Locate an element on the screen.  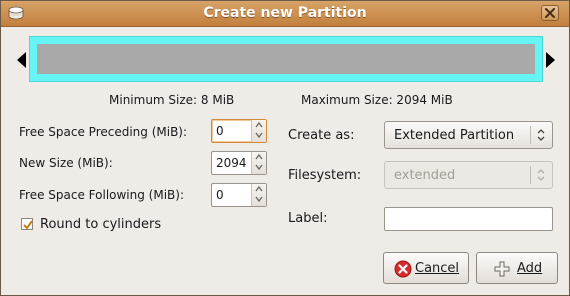
title-bar: Create new Partition is located at coordinates (285, 14).